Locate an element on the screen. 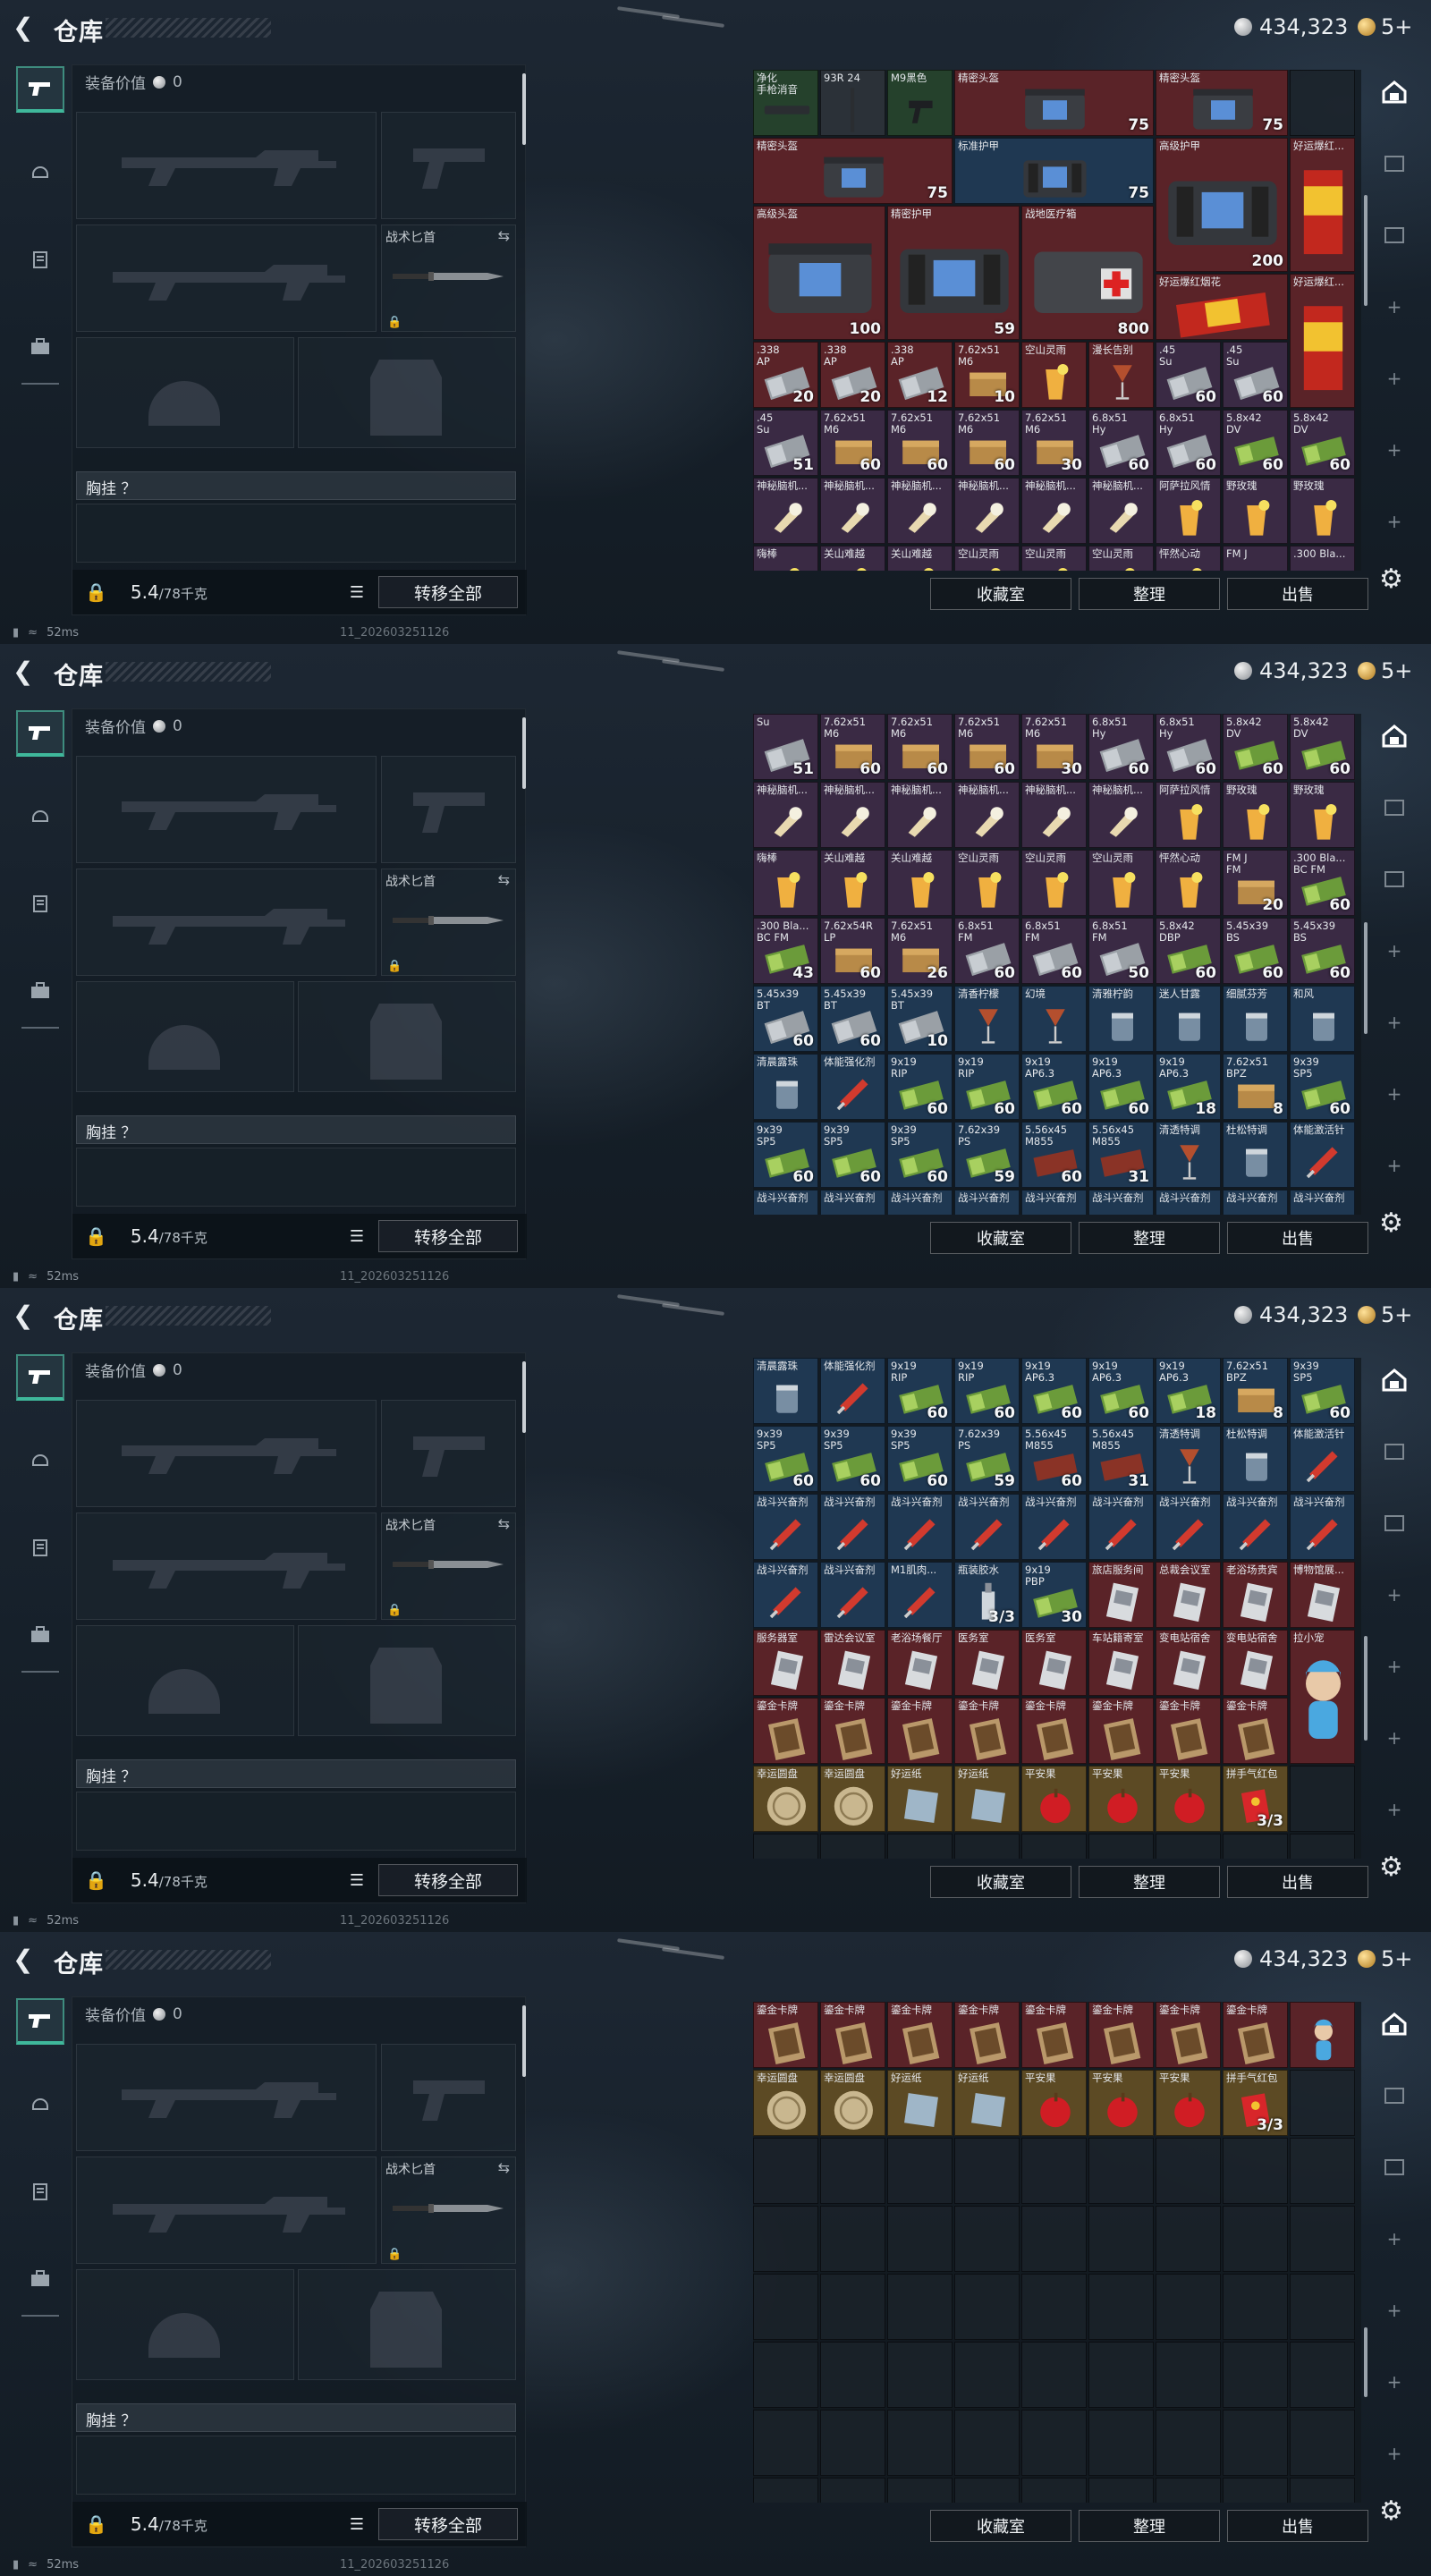  tab-armor is located at coordinates (40, 171).